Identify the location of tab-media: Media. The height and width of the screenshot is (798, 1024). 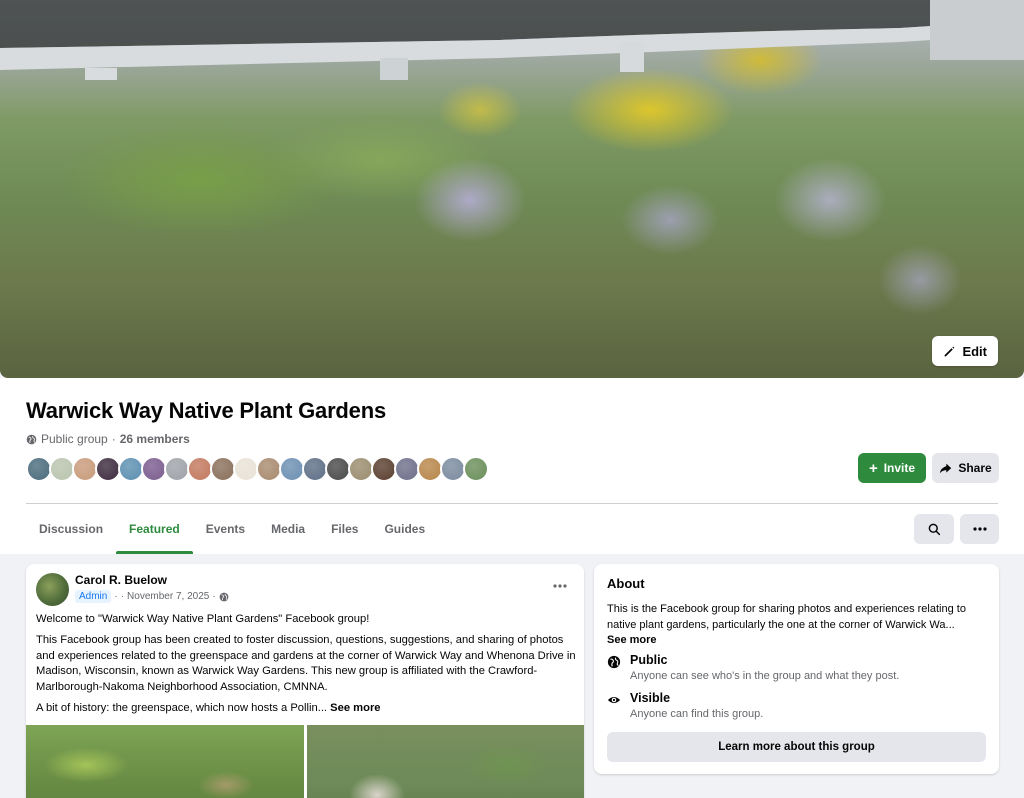
(288, 529).